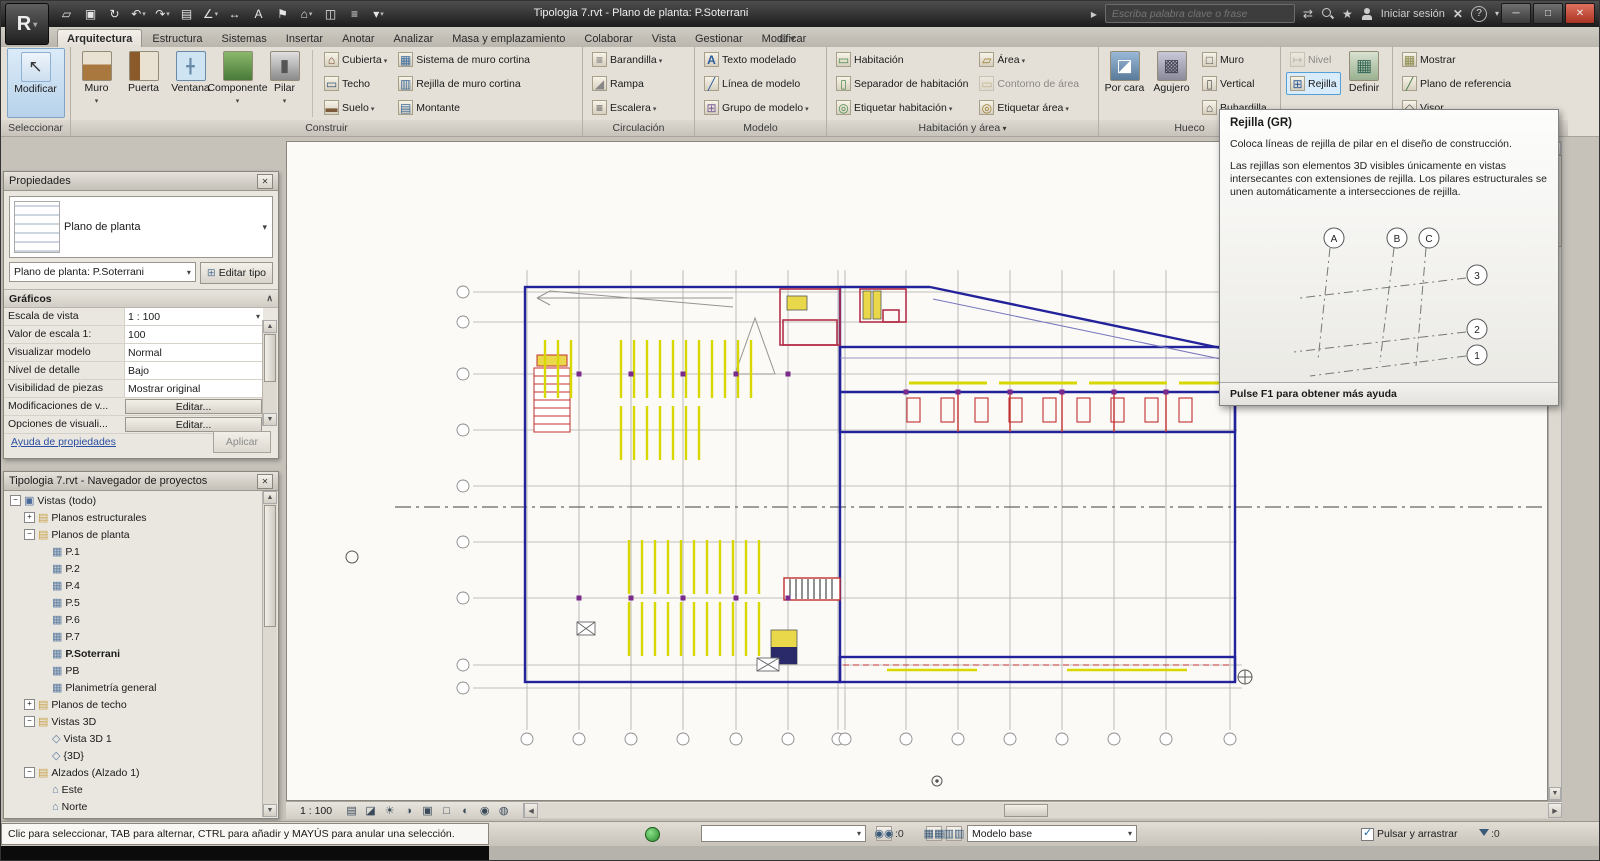 The image size is (1600, 861). What do you see at coordinates (284, 83) in the screenshot?
I see `ribbon-big-button: Pilar` at bounding box center [284, 83].